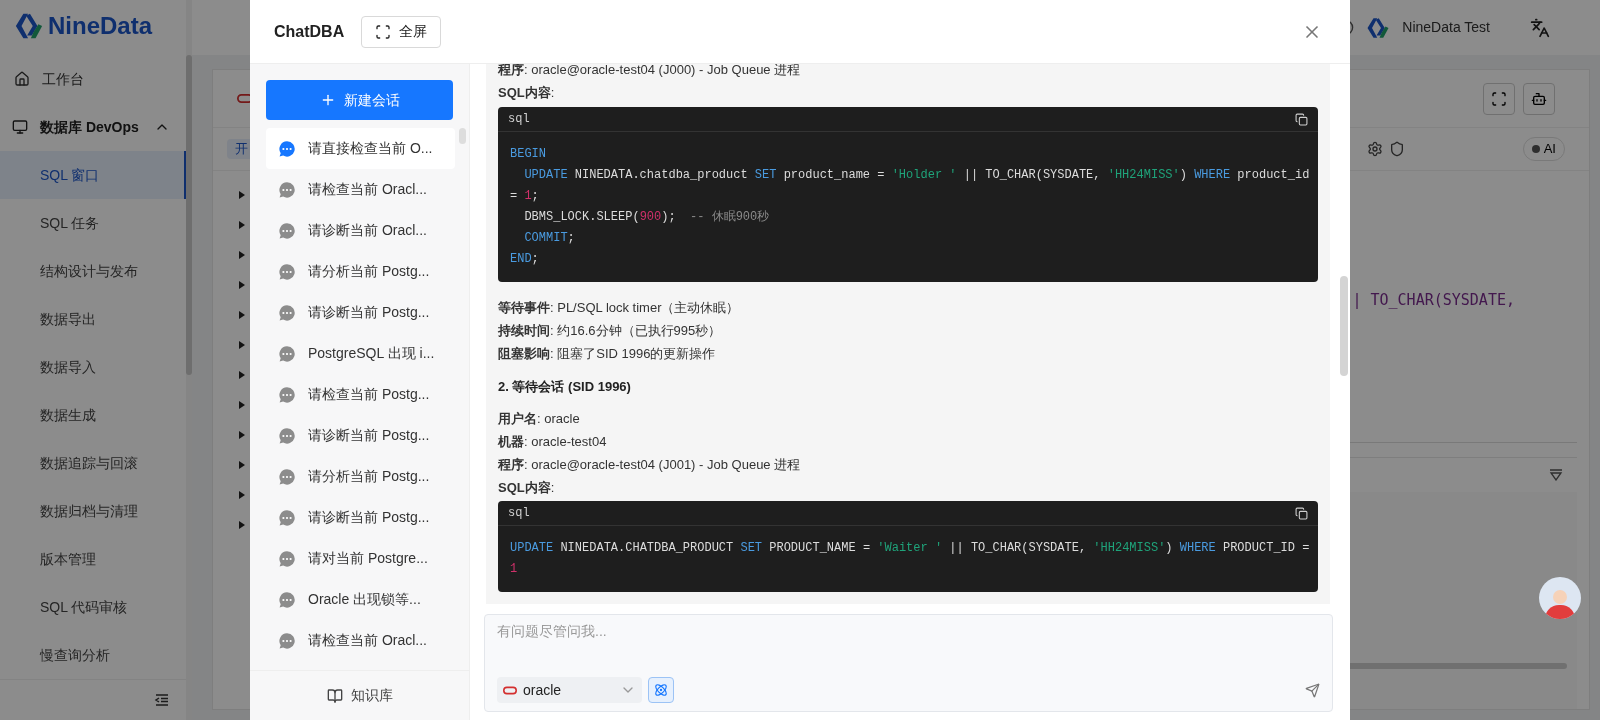  Describe the element at coordinates (1446, 27) in the screenshot. I see `user-name: NineData Test` at that location.